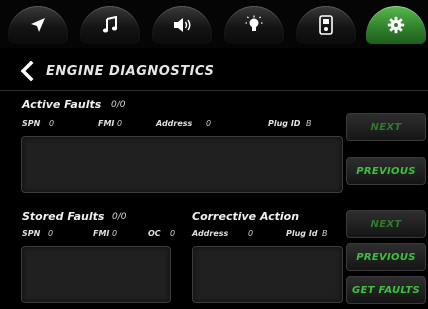 The image size is (428, 309). What do you see at coordinates (51, 233) in the screenshot?
I see `stored-spn-value: 0` at bounding box center [51, 233].